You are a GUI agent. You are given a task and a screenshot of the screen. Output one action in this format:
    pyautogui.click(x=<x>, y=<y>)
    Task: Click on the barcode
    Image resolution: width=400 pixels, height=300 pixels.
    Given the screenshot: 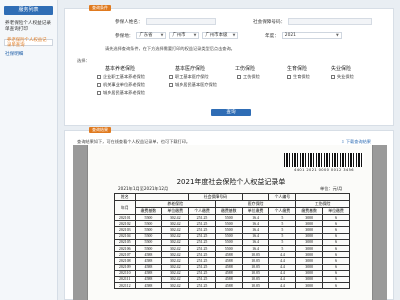 What is the action you would take?
    pyautogui.click(x=324, y=160)
    